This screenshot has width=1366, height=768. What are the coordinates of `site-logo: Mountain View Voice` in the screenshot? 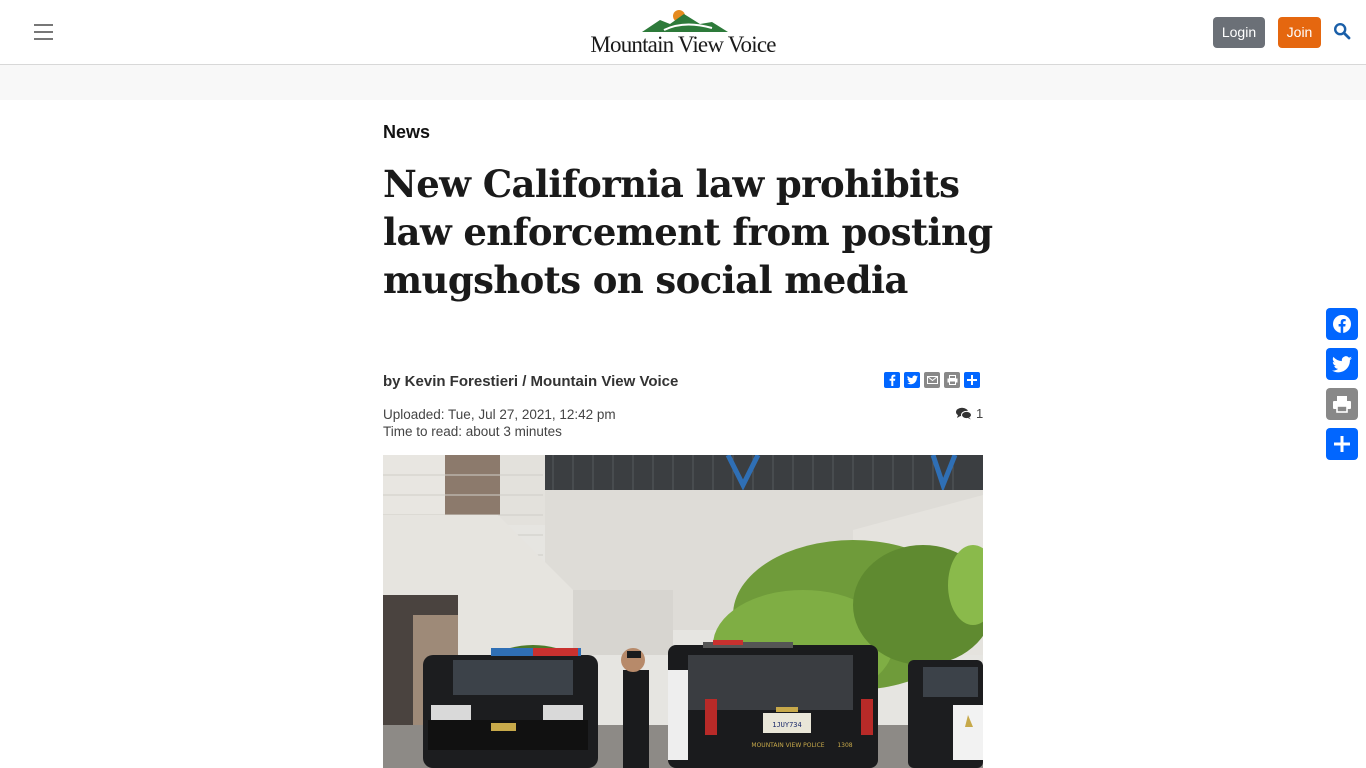 It's located at (683, 32).